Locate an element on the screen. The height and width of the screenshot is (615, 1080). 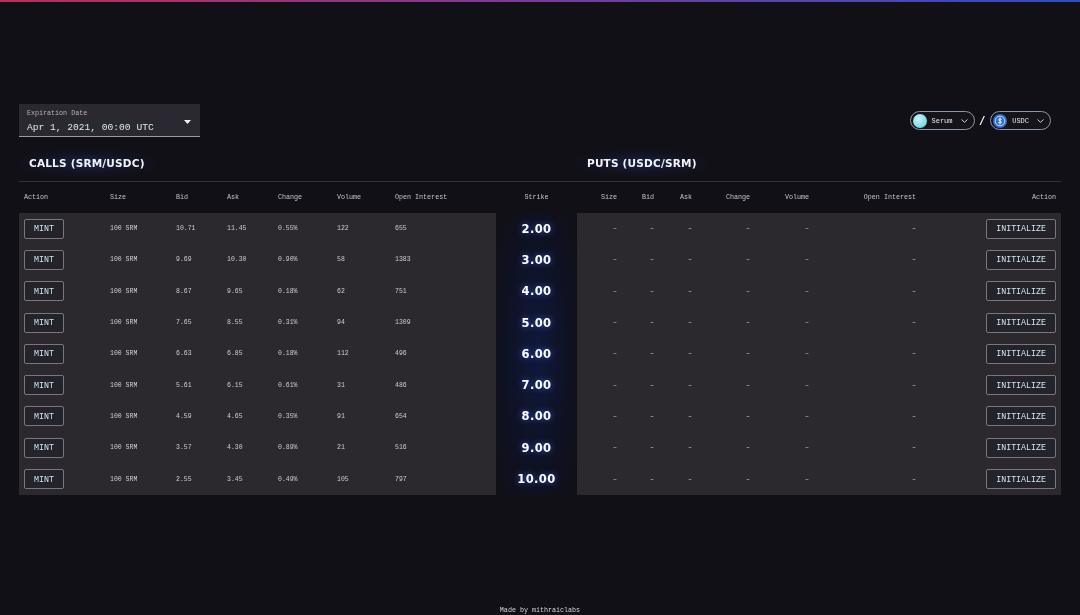
section-title: PUTS (USDC/SRM) is located at coordinates (642, 163).